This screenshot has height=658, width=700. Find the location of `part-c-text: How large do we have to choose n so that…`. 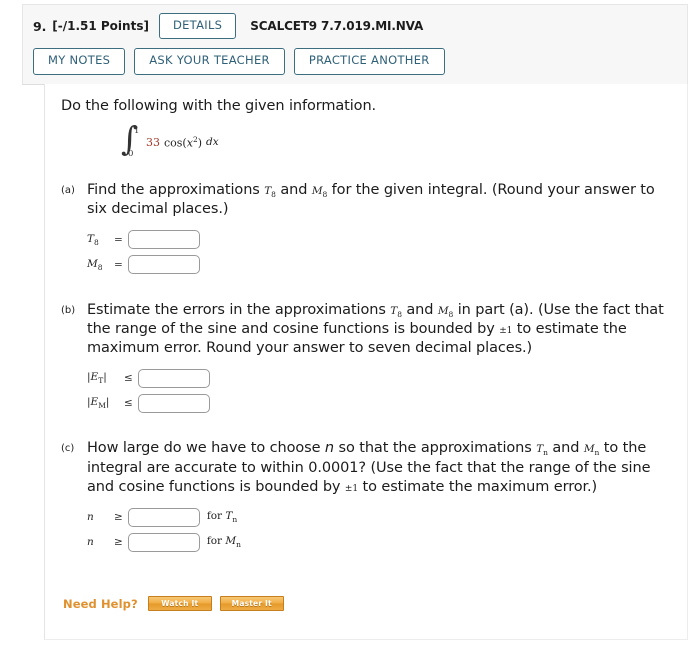

part-c-text: How large do we have to choose n so that… is located at coordinates (379, 468).